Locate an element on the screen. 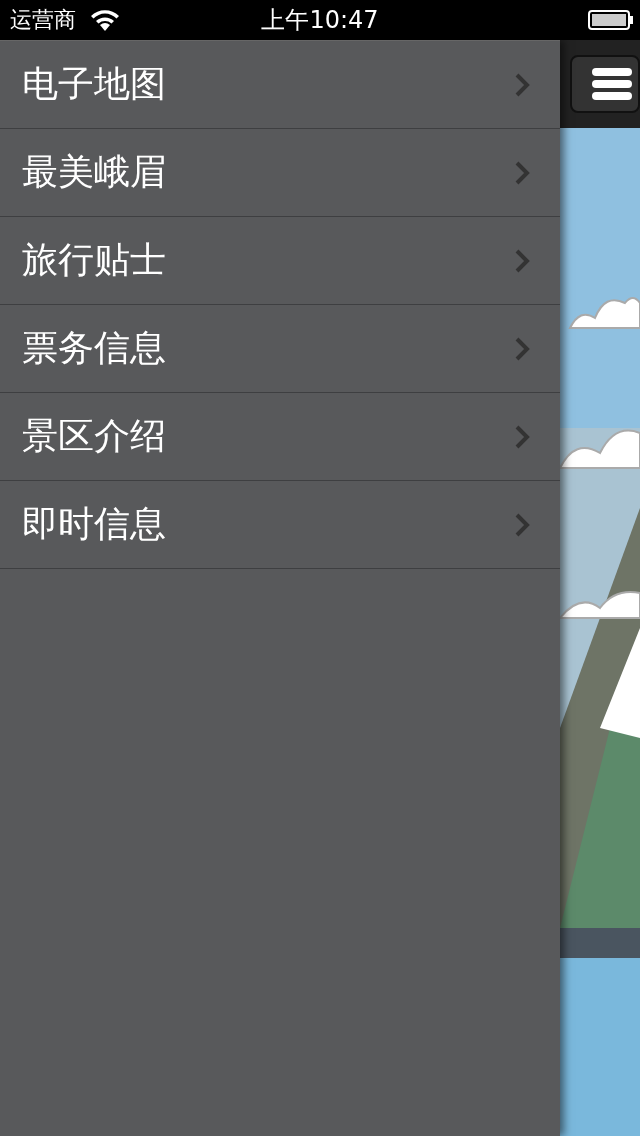  clock-time: 上午10:47 is located at coordinates (320, 20).